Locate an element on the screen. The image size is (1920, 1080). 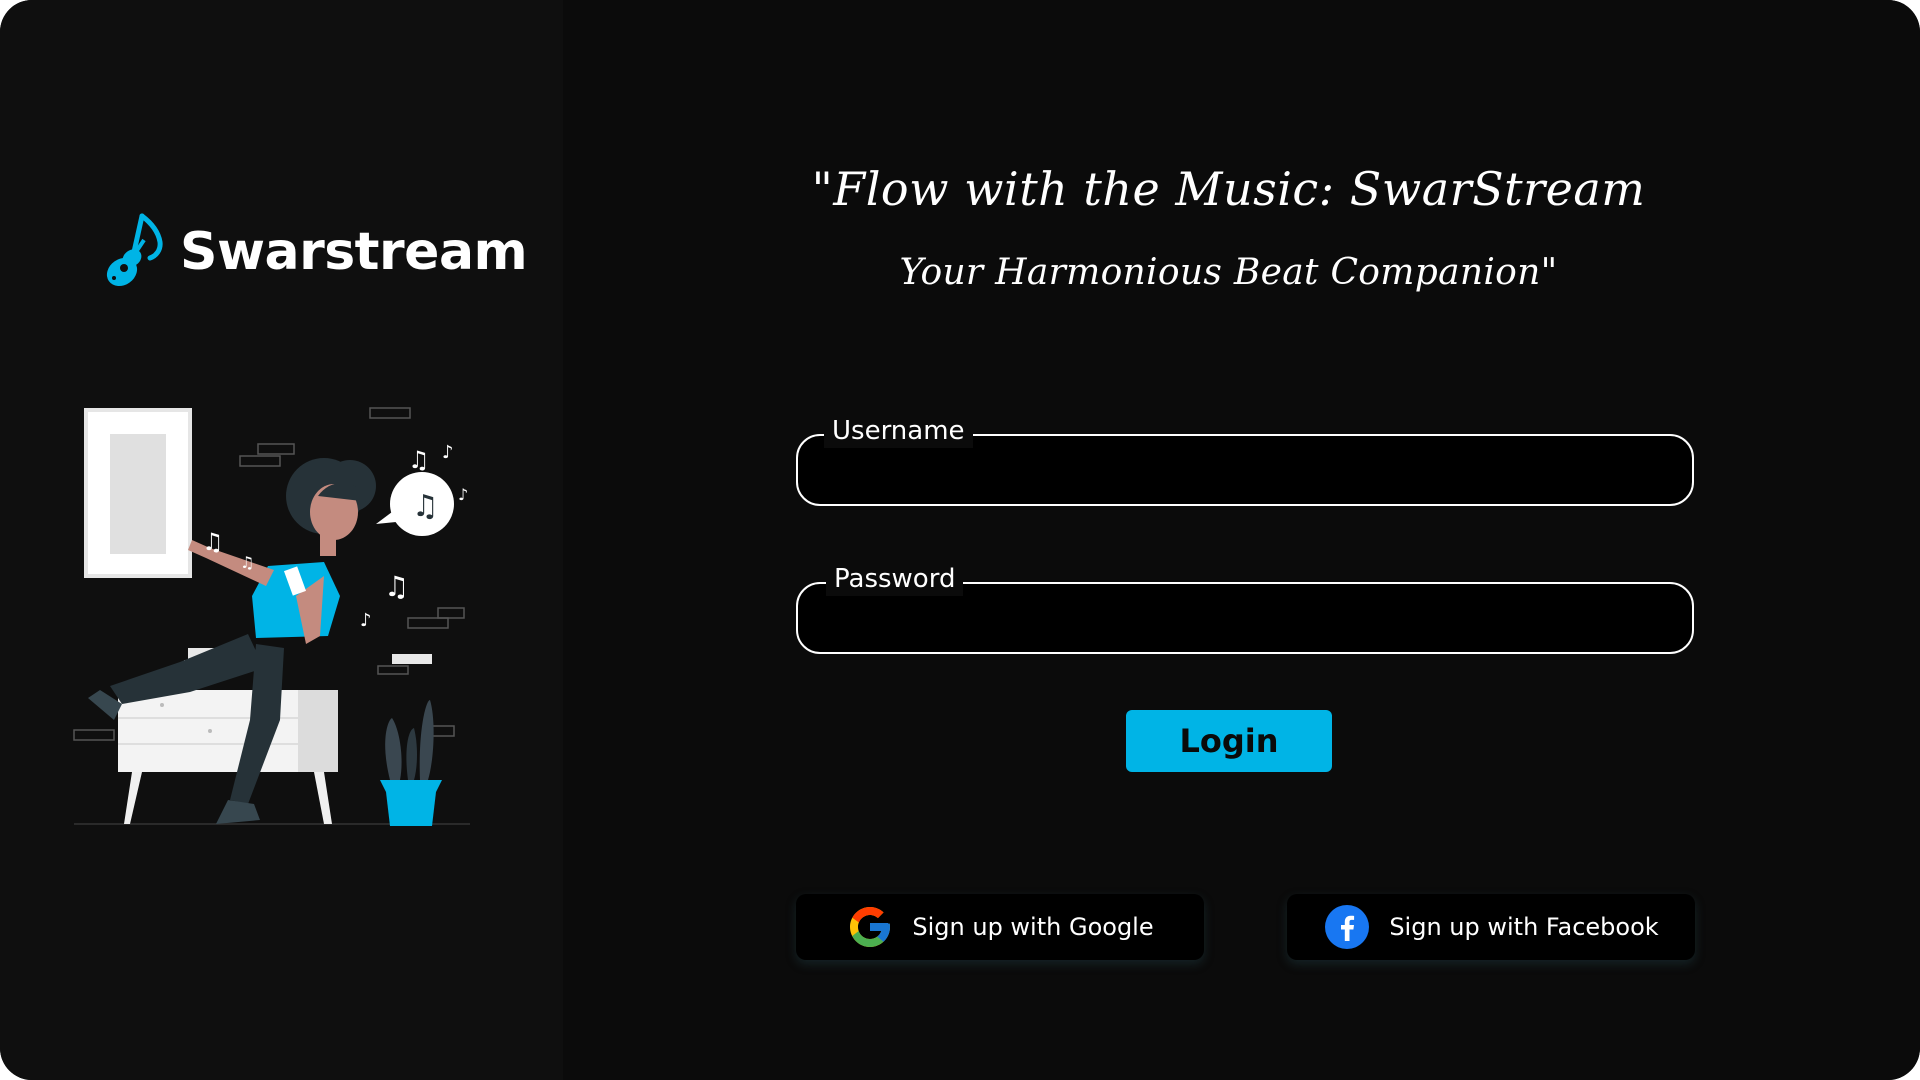
login-button: Login is located at coordinates (1229, 741).